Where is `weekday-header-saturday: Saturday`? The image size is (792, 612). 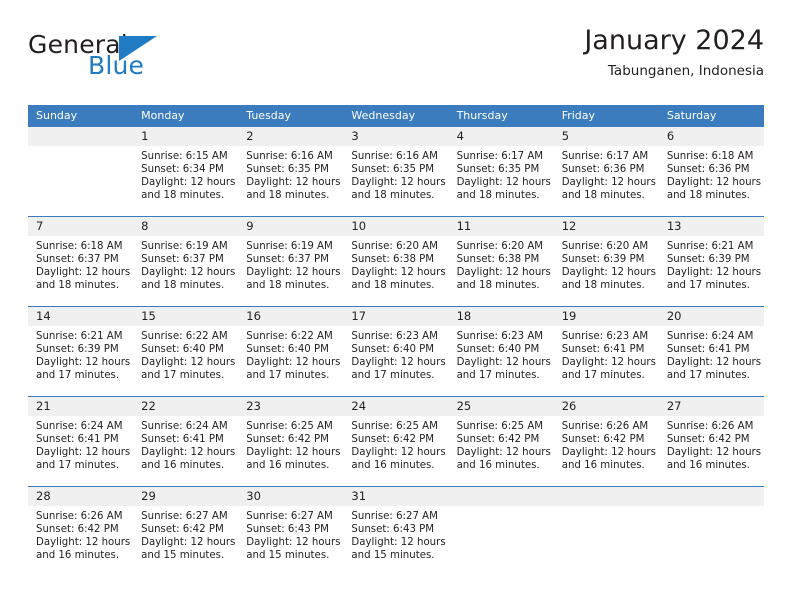 weekday-header-saturday: Saturday is located at coordinates (711, 116).